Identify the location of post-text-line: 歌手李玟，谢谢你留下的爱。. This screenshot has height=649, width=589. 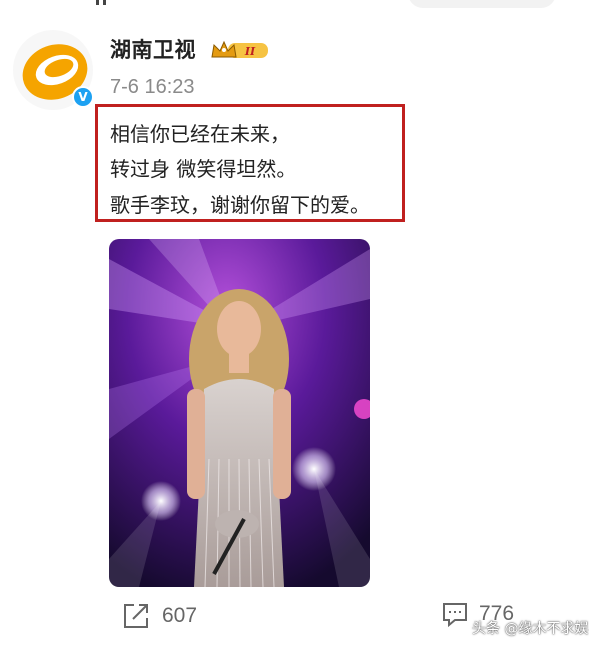
(240, 205).